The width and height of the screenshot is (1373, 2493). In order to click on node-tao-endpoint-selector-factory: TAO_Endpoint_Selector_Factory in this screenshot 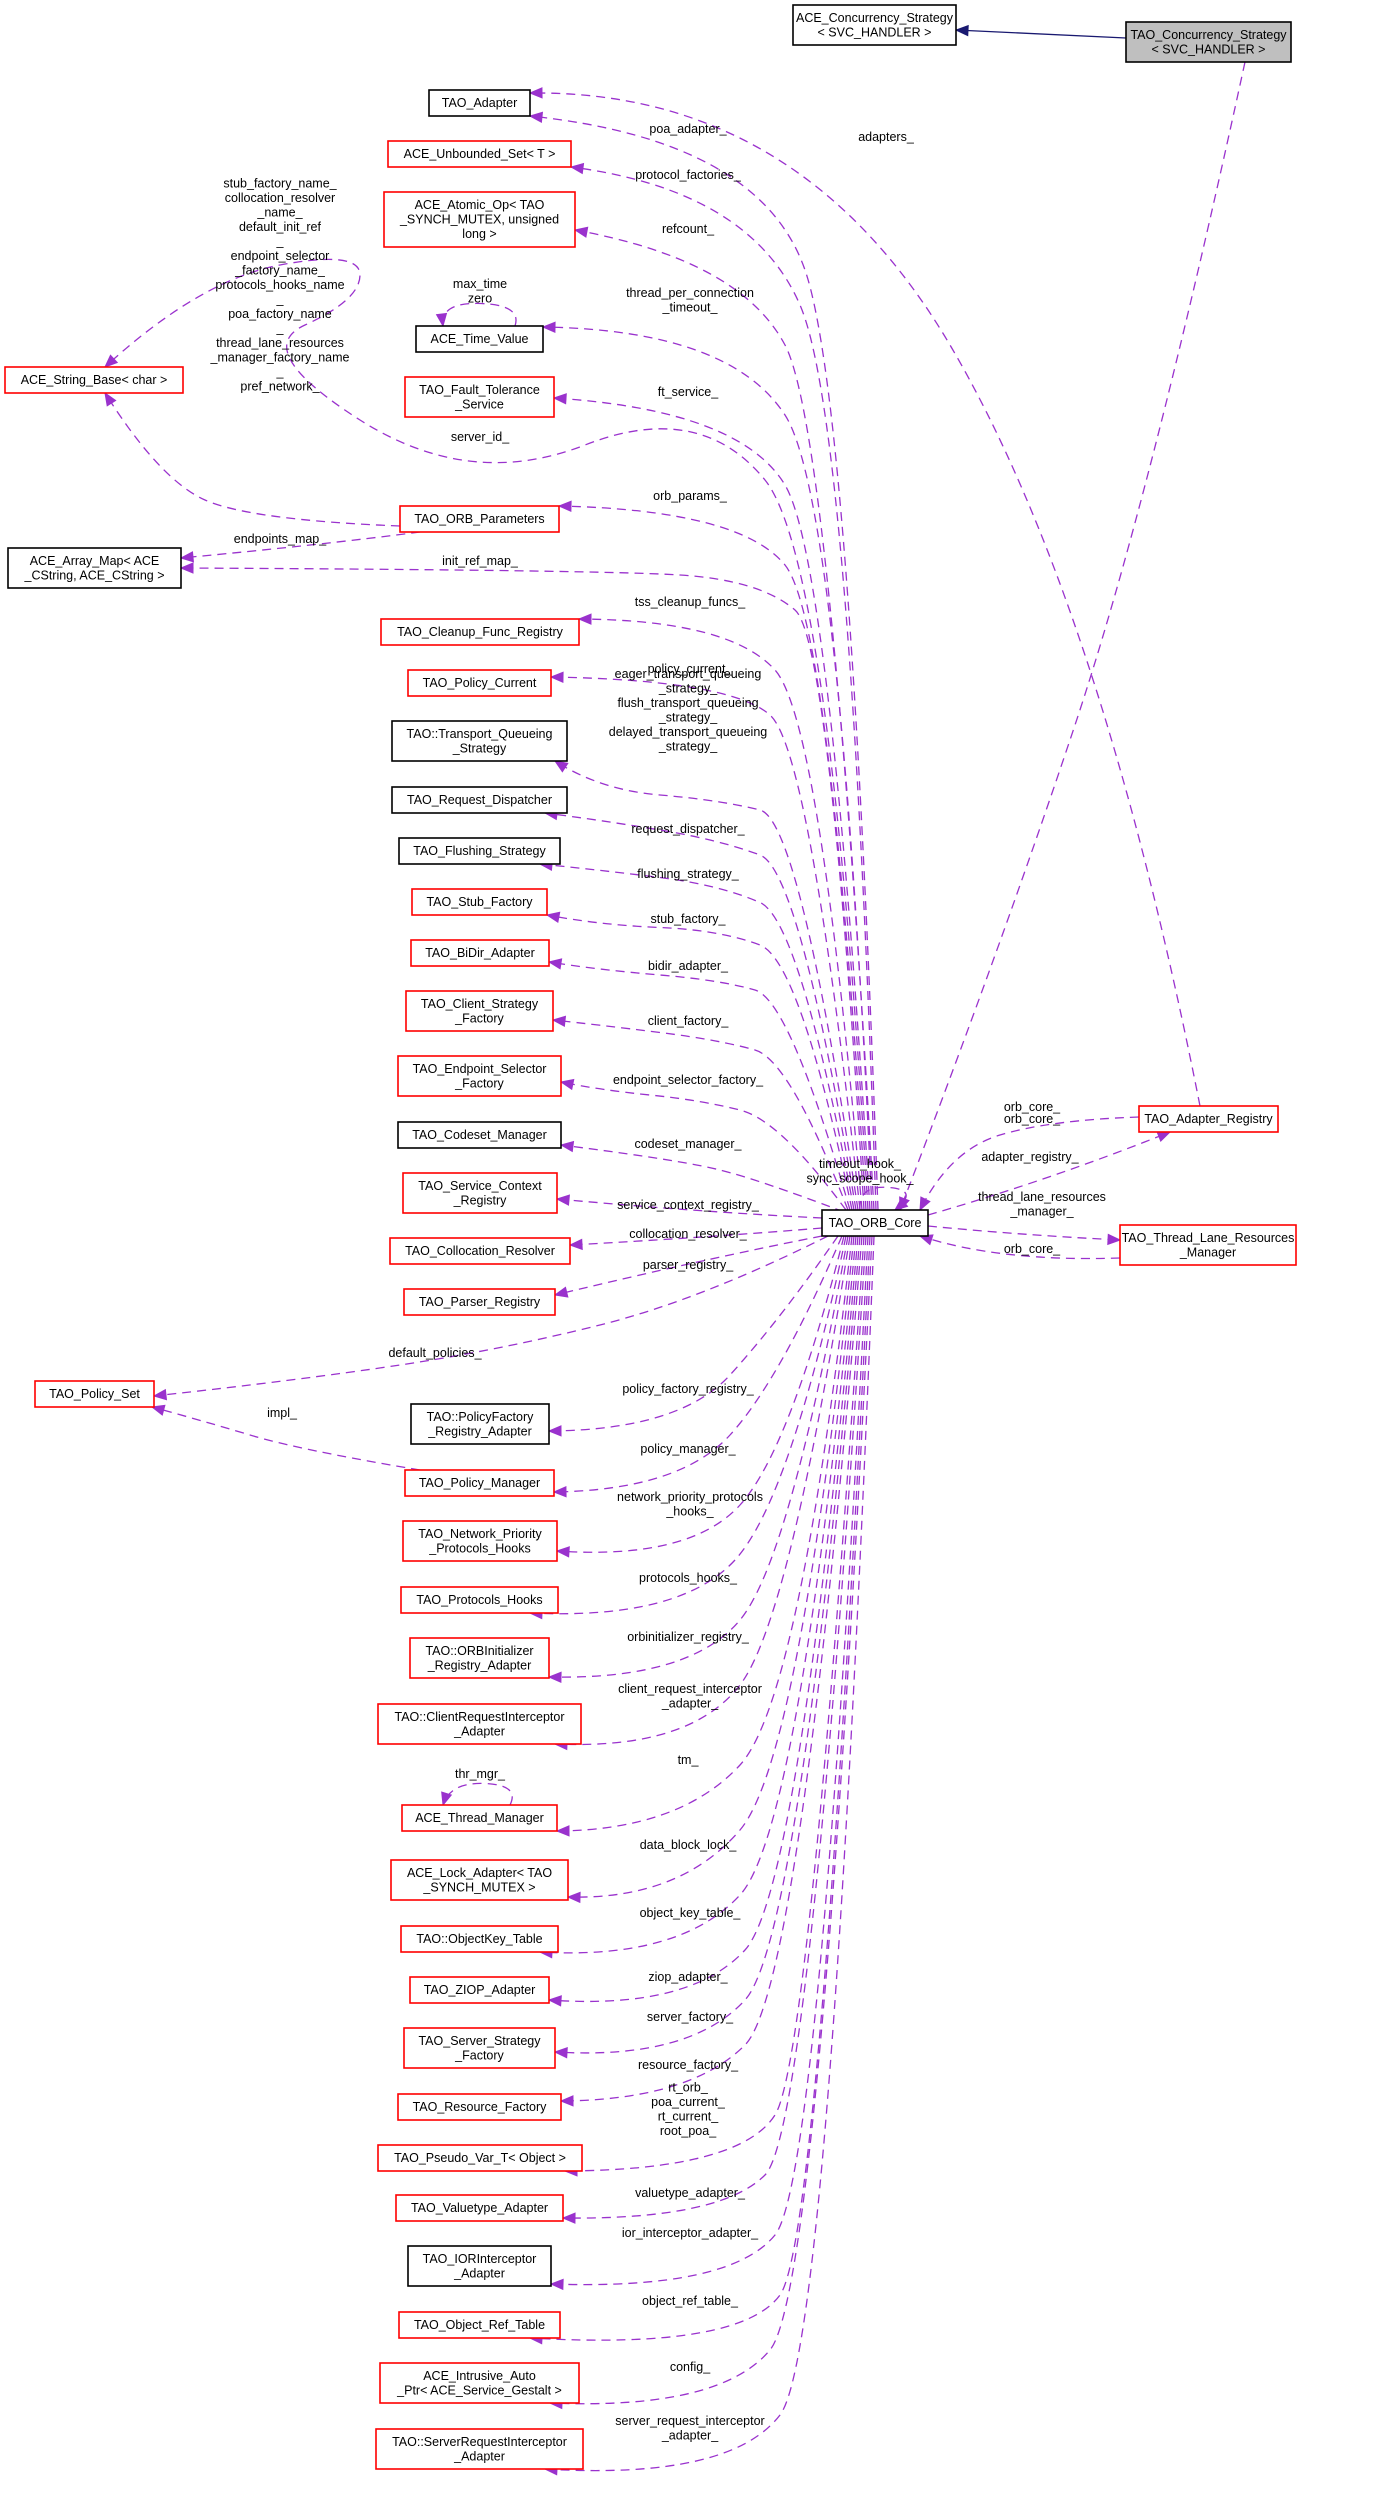, I will do `click(479, 1076)`.